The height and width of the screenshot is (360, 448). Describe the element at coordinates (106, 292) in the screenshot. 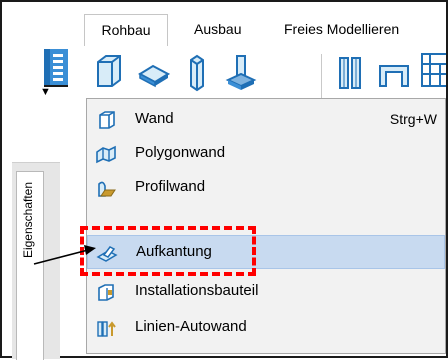

I see `installation-element-icon` at that location.